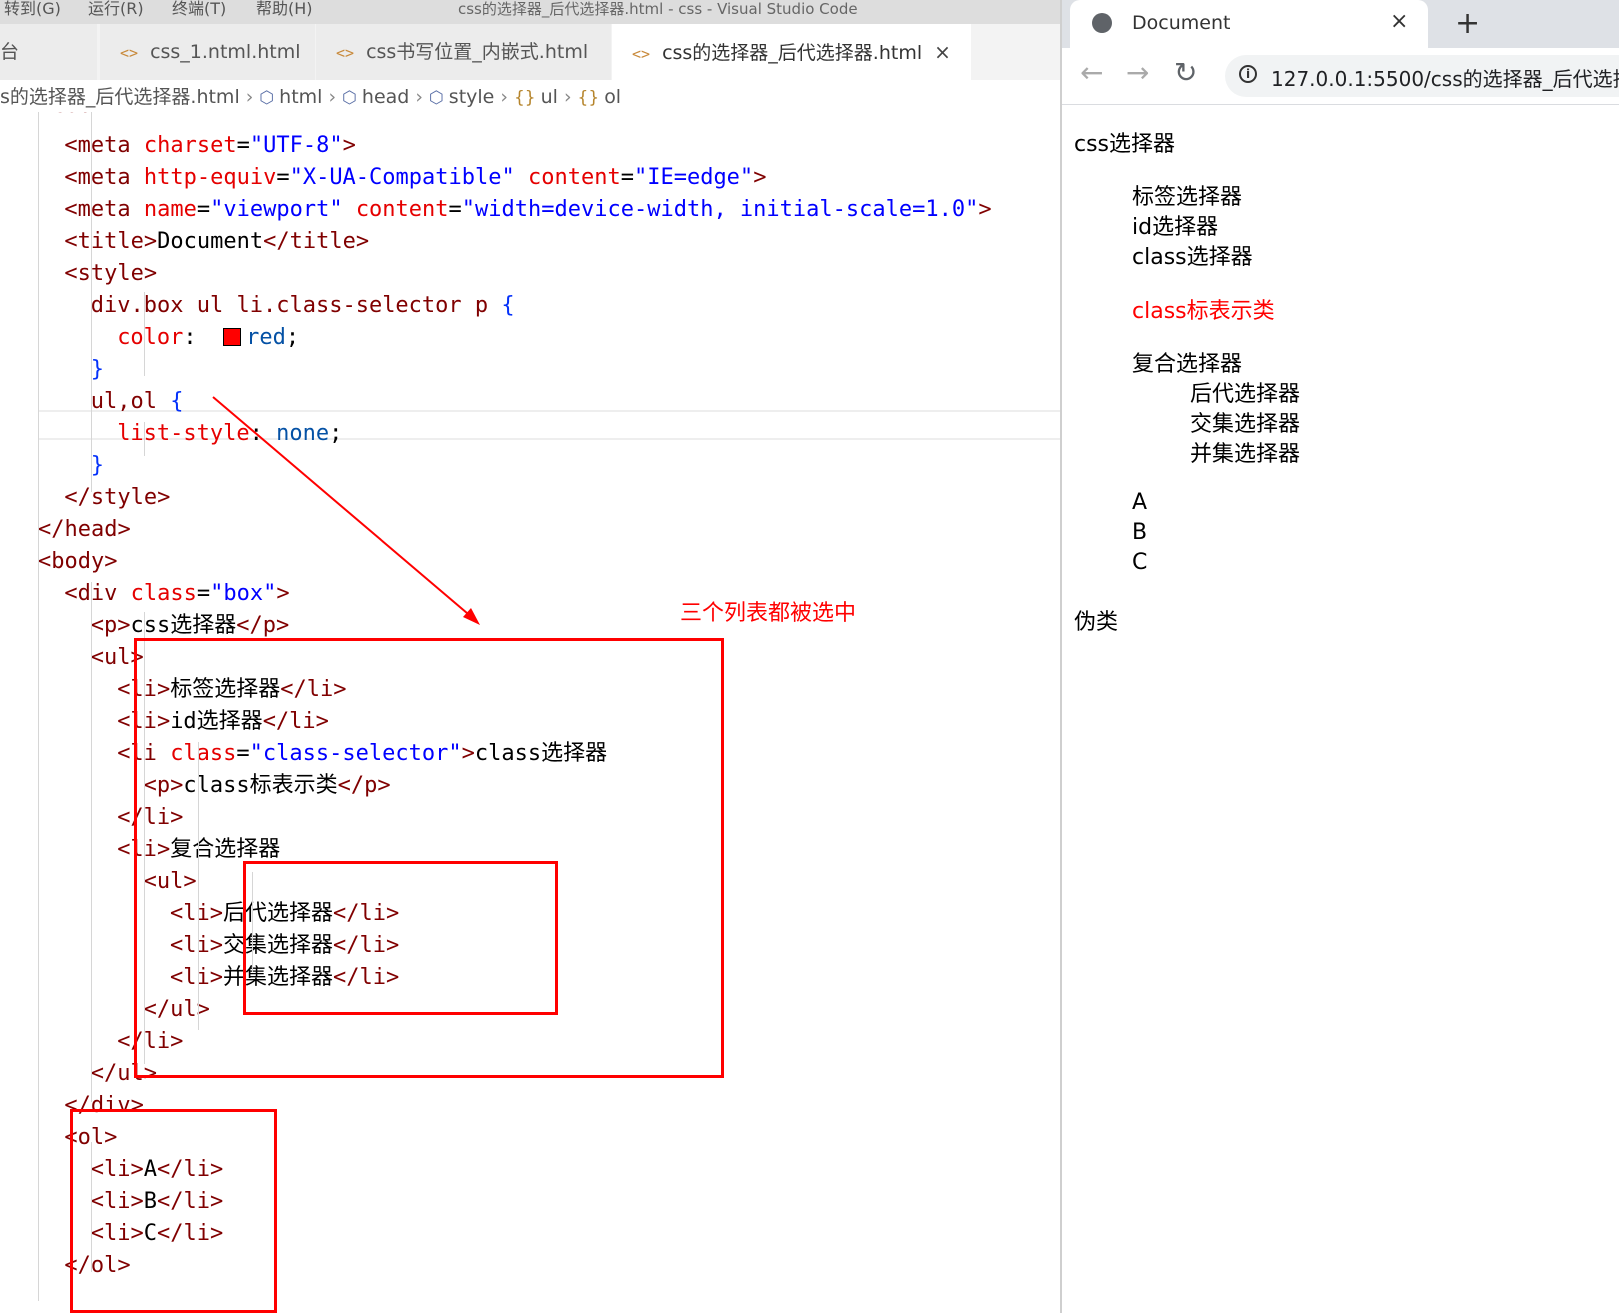 Image resolution: width=1619 pixels, height=1313 pixels. I want to click on globe-icon, so click(1102, 23).